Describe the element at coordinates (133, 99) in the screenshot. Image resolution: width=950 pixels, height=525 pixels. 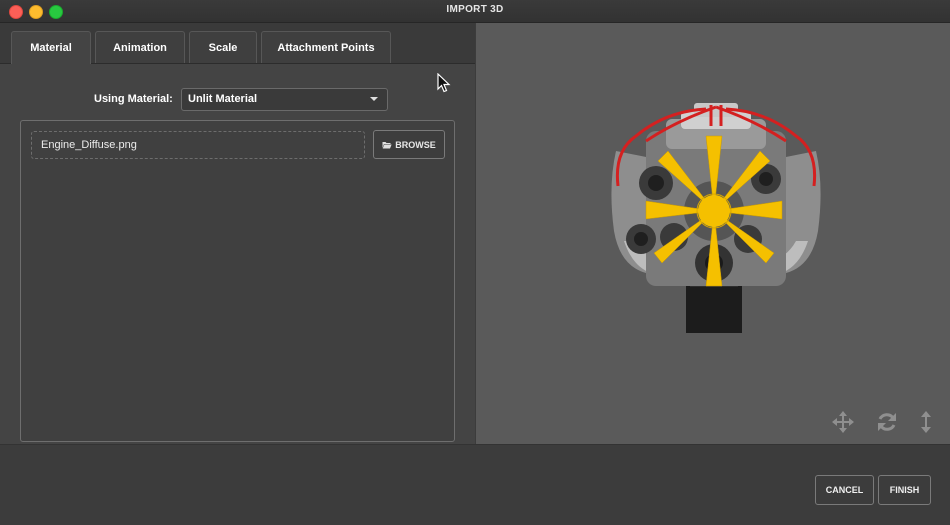
I see `using-material-label: Using Material:` at that location.